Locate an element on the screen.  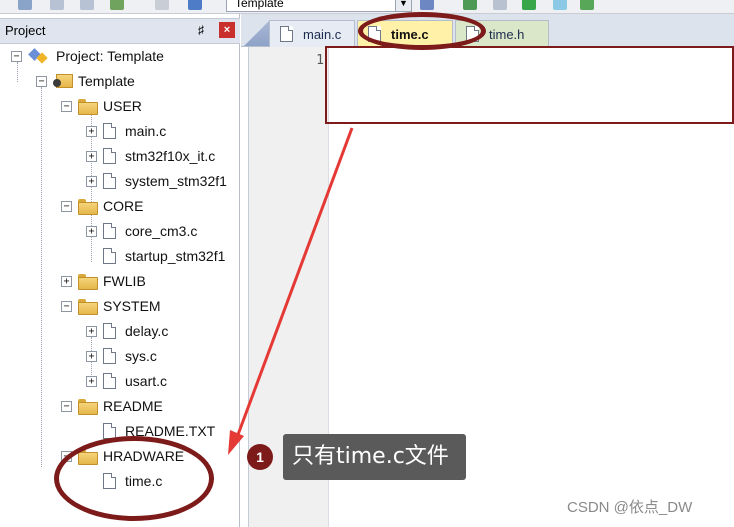
tree-group-readme: − README is located at coordinates (112, 406).